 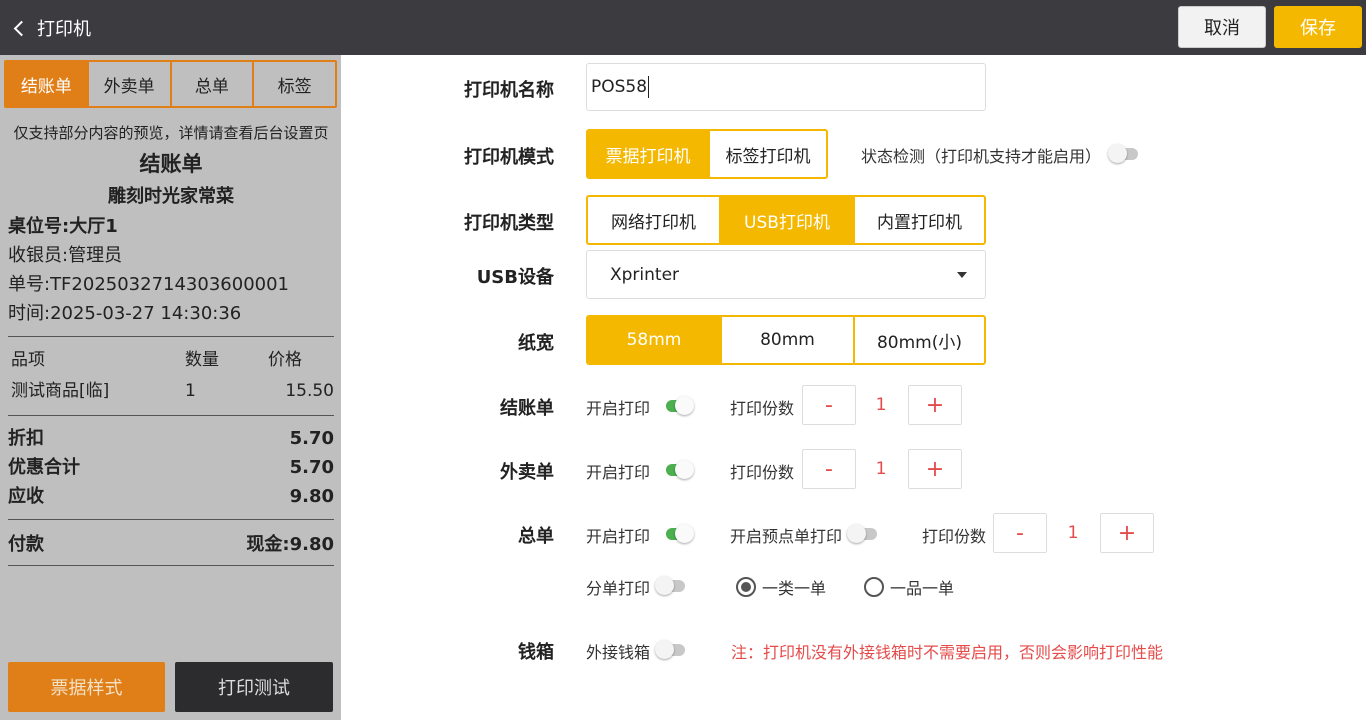 I want to click on cashbox-label: 钱箱, so click(x=536, y=652).